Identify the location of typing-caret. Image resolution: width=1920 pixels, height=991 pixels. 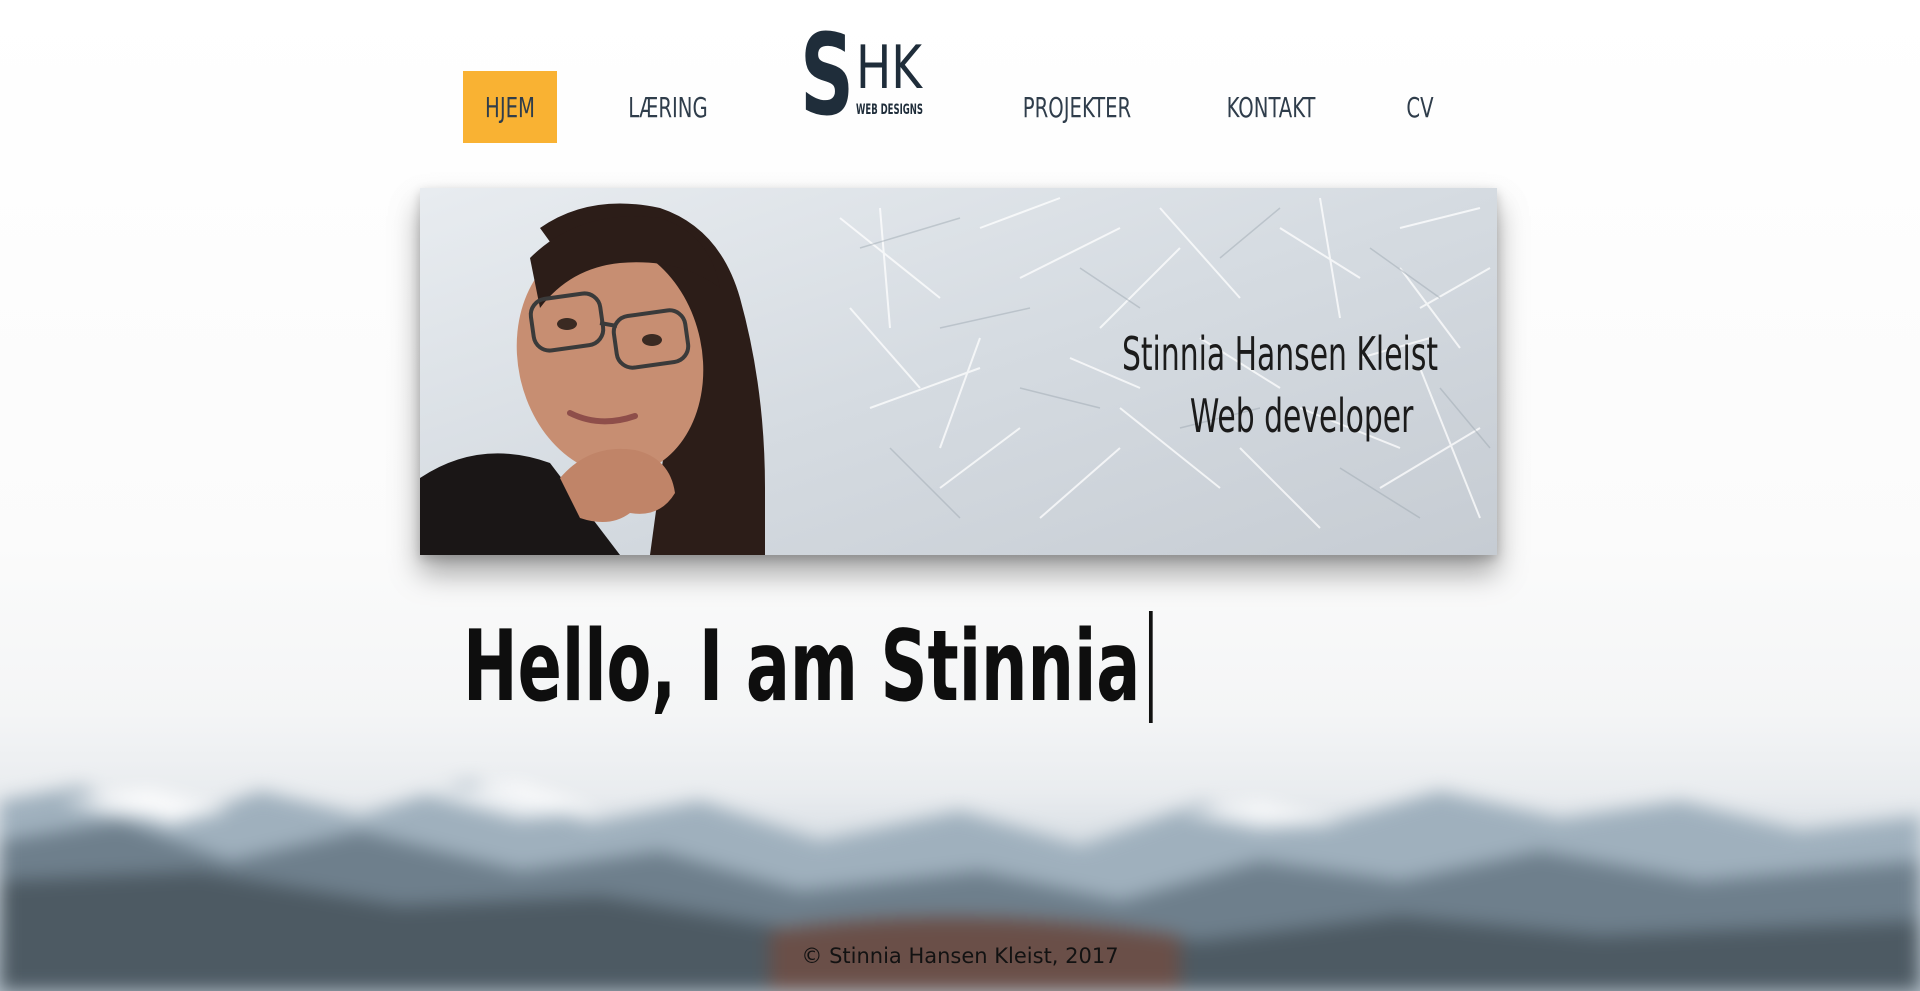
(1151, 667).